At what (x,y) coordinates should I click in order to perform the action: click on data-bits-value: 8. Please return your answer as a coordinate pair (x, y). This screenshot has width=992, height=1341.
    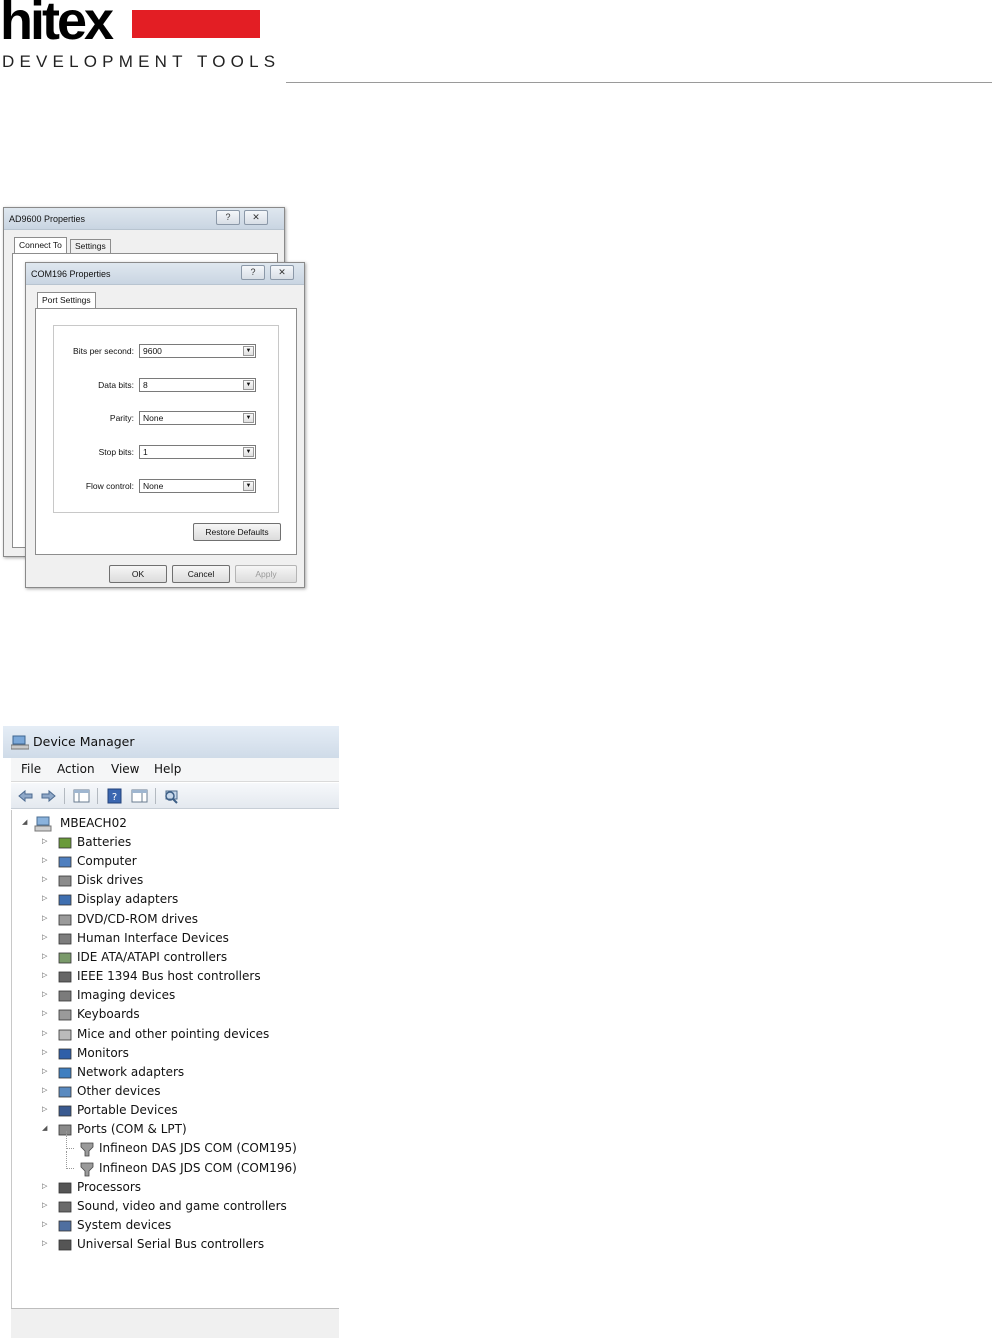
    Looking at the image, I should click on (145, 385).